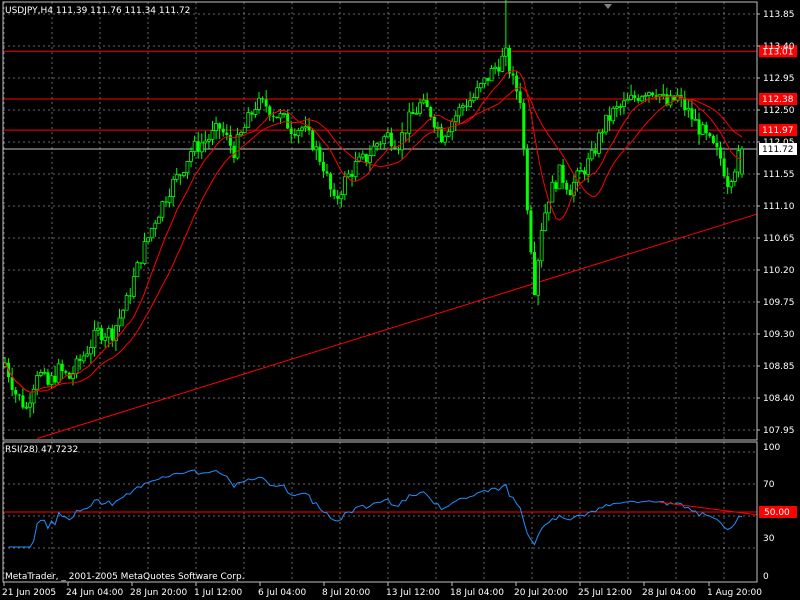 The height and width of the screenshot is (600, 800). I want to click on x-tick-label: 24 Jun 04:00, so click(94, 593).